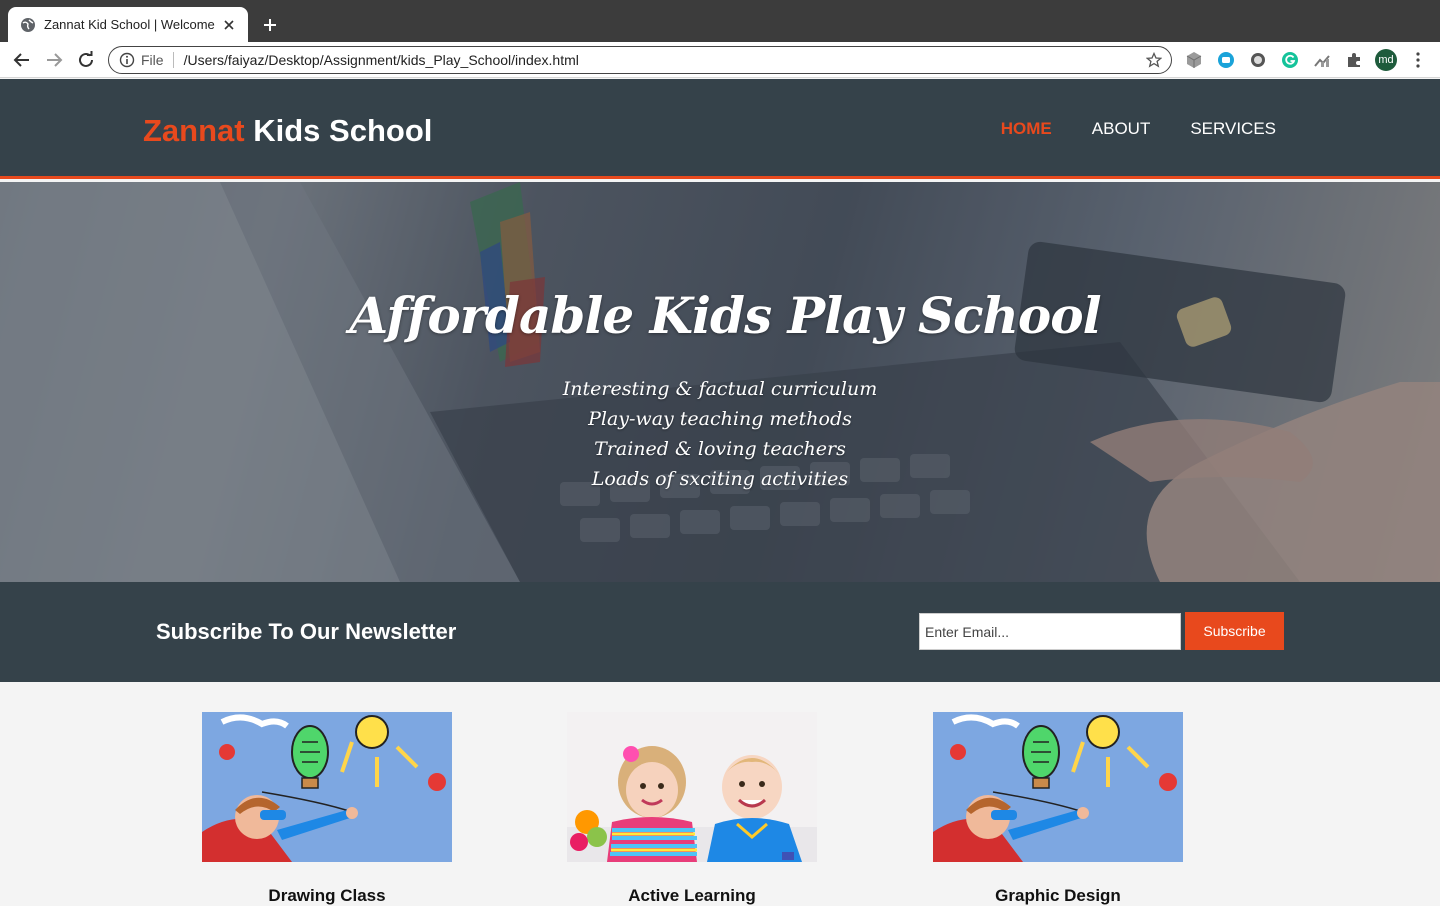 Image resolution: width=1440 pixels, height=906 pixels. I want to click on feature-box: Drawing Class, so click(327, 809).